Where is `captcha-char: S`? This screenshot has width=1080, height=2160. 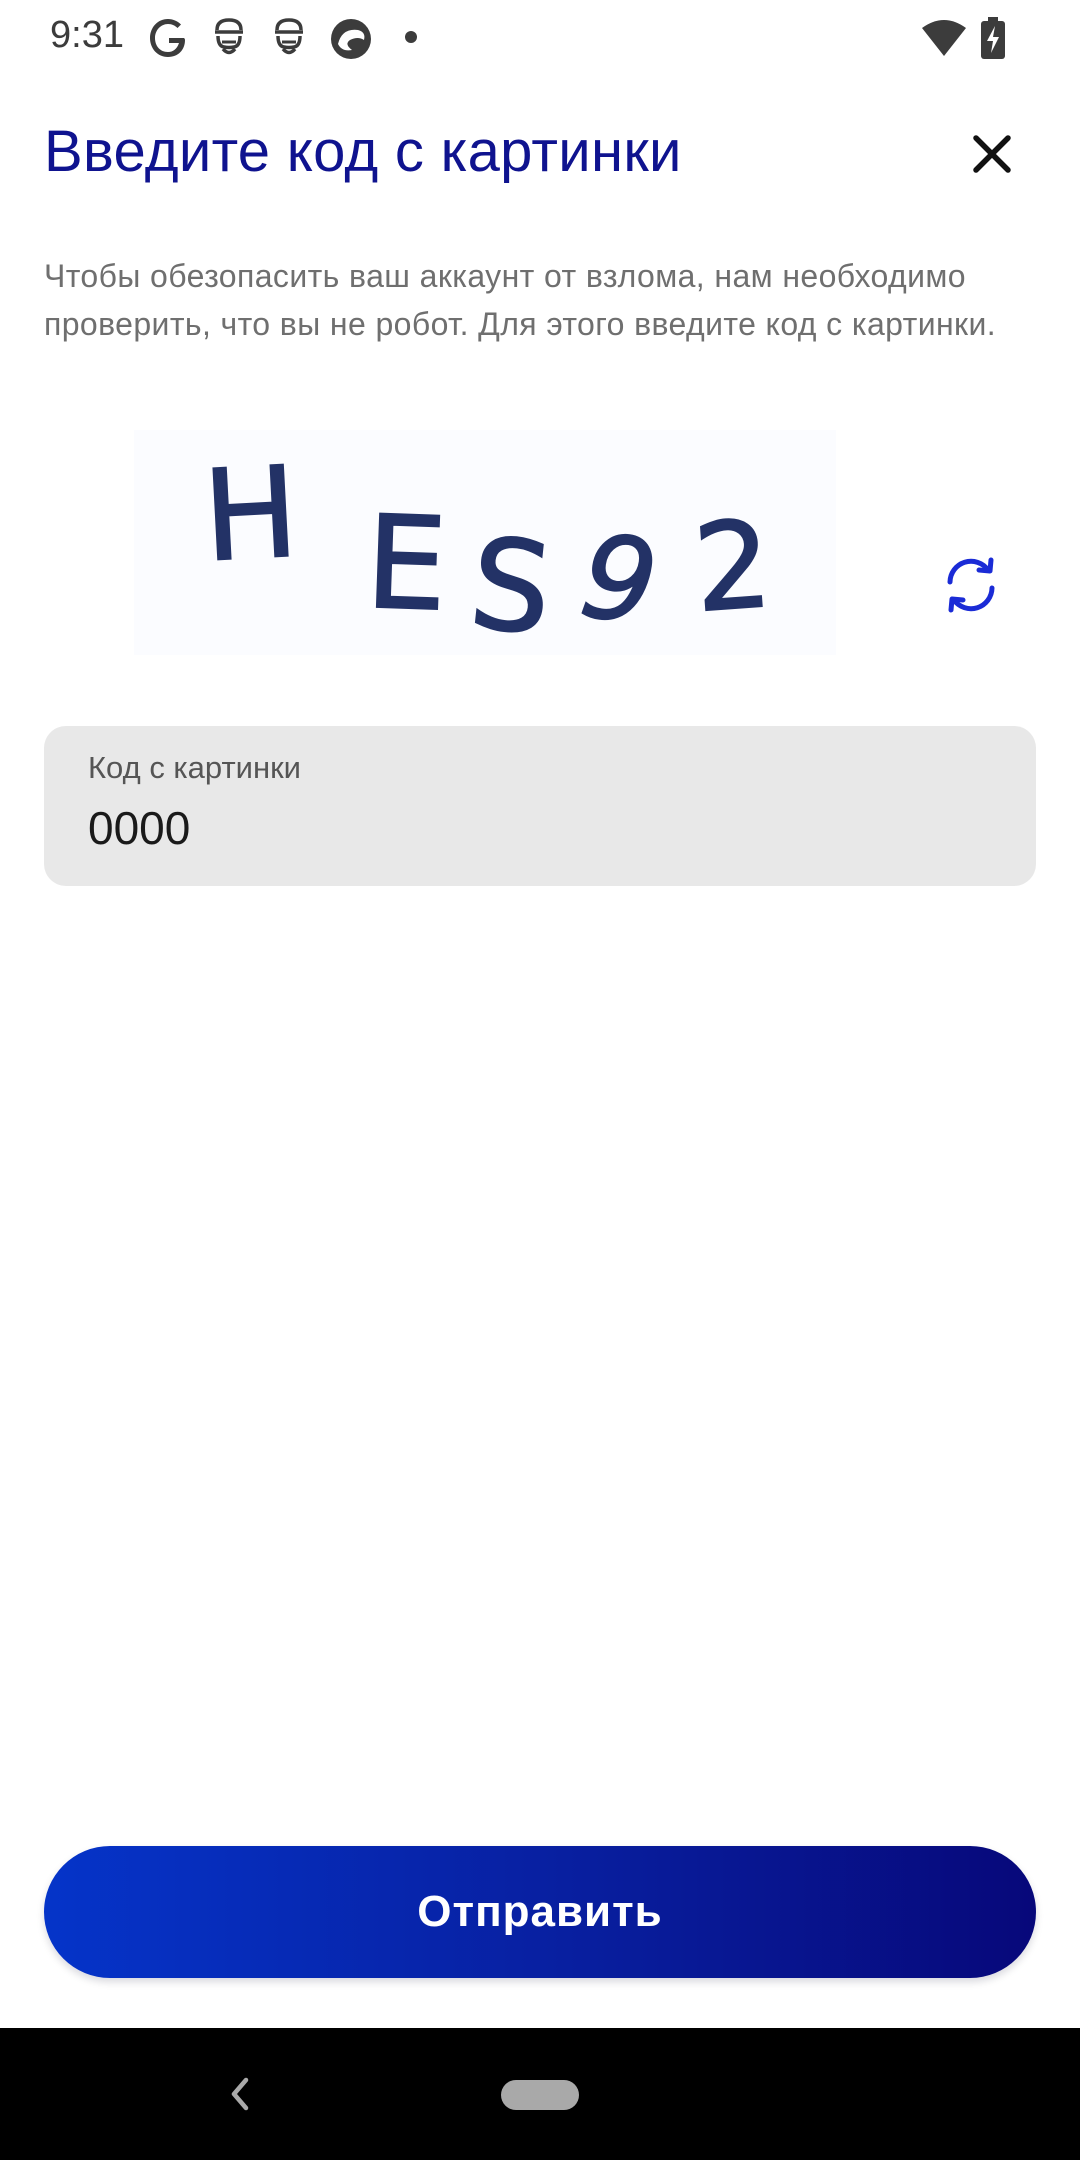
captcha-char: S is located at coordinates (511, 583).